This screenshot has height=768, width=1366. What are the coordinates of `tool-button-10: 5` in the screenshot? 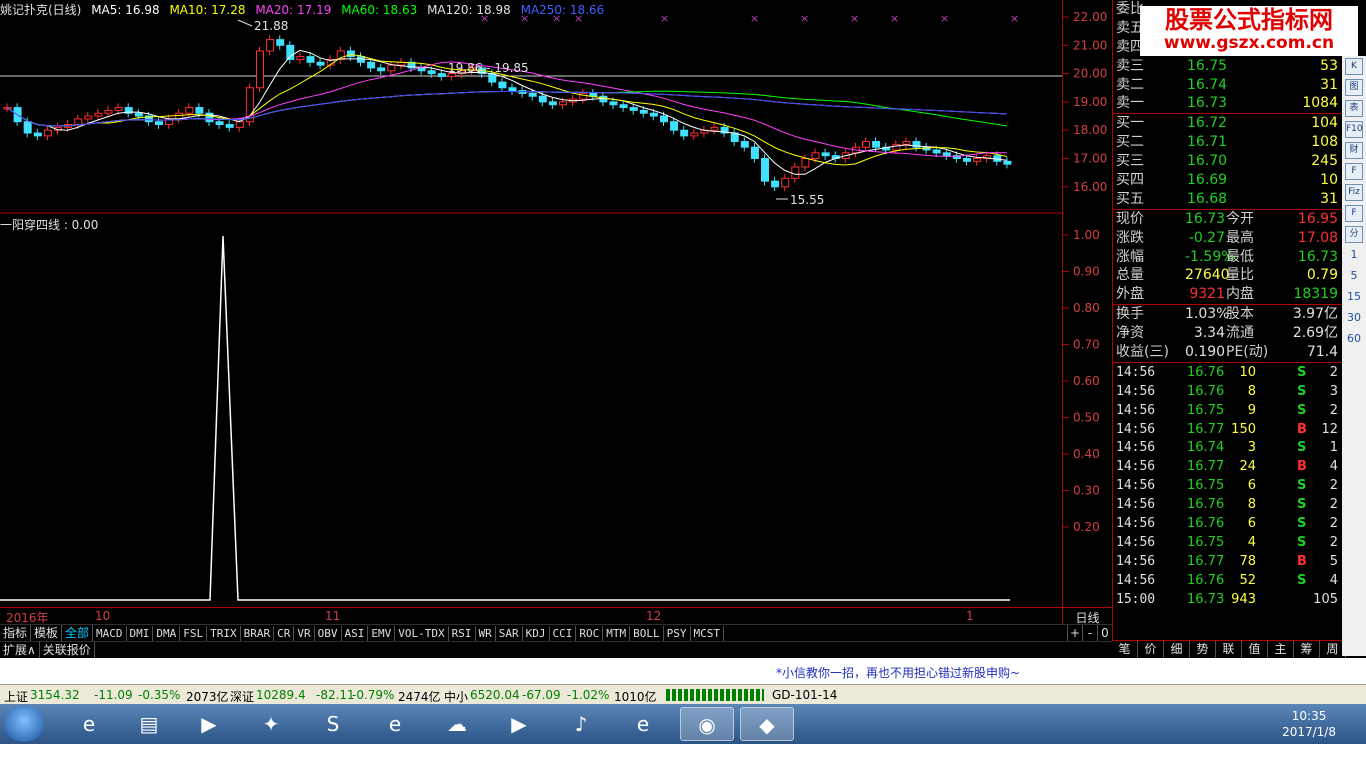 It's located at (1354, 276).